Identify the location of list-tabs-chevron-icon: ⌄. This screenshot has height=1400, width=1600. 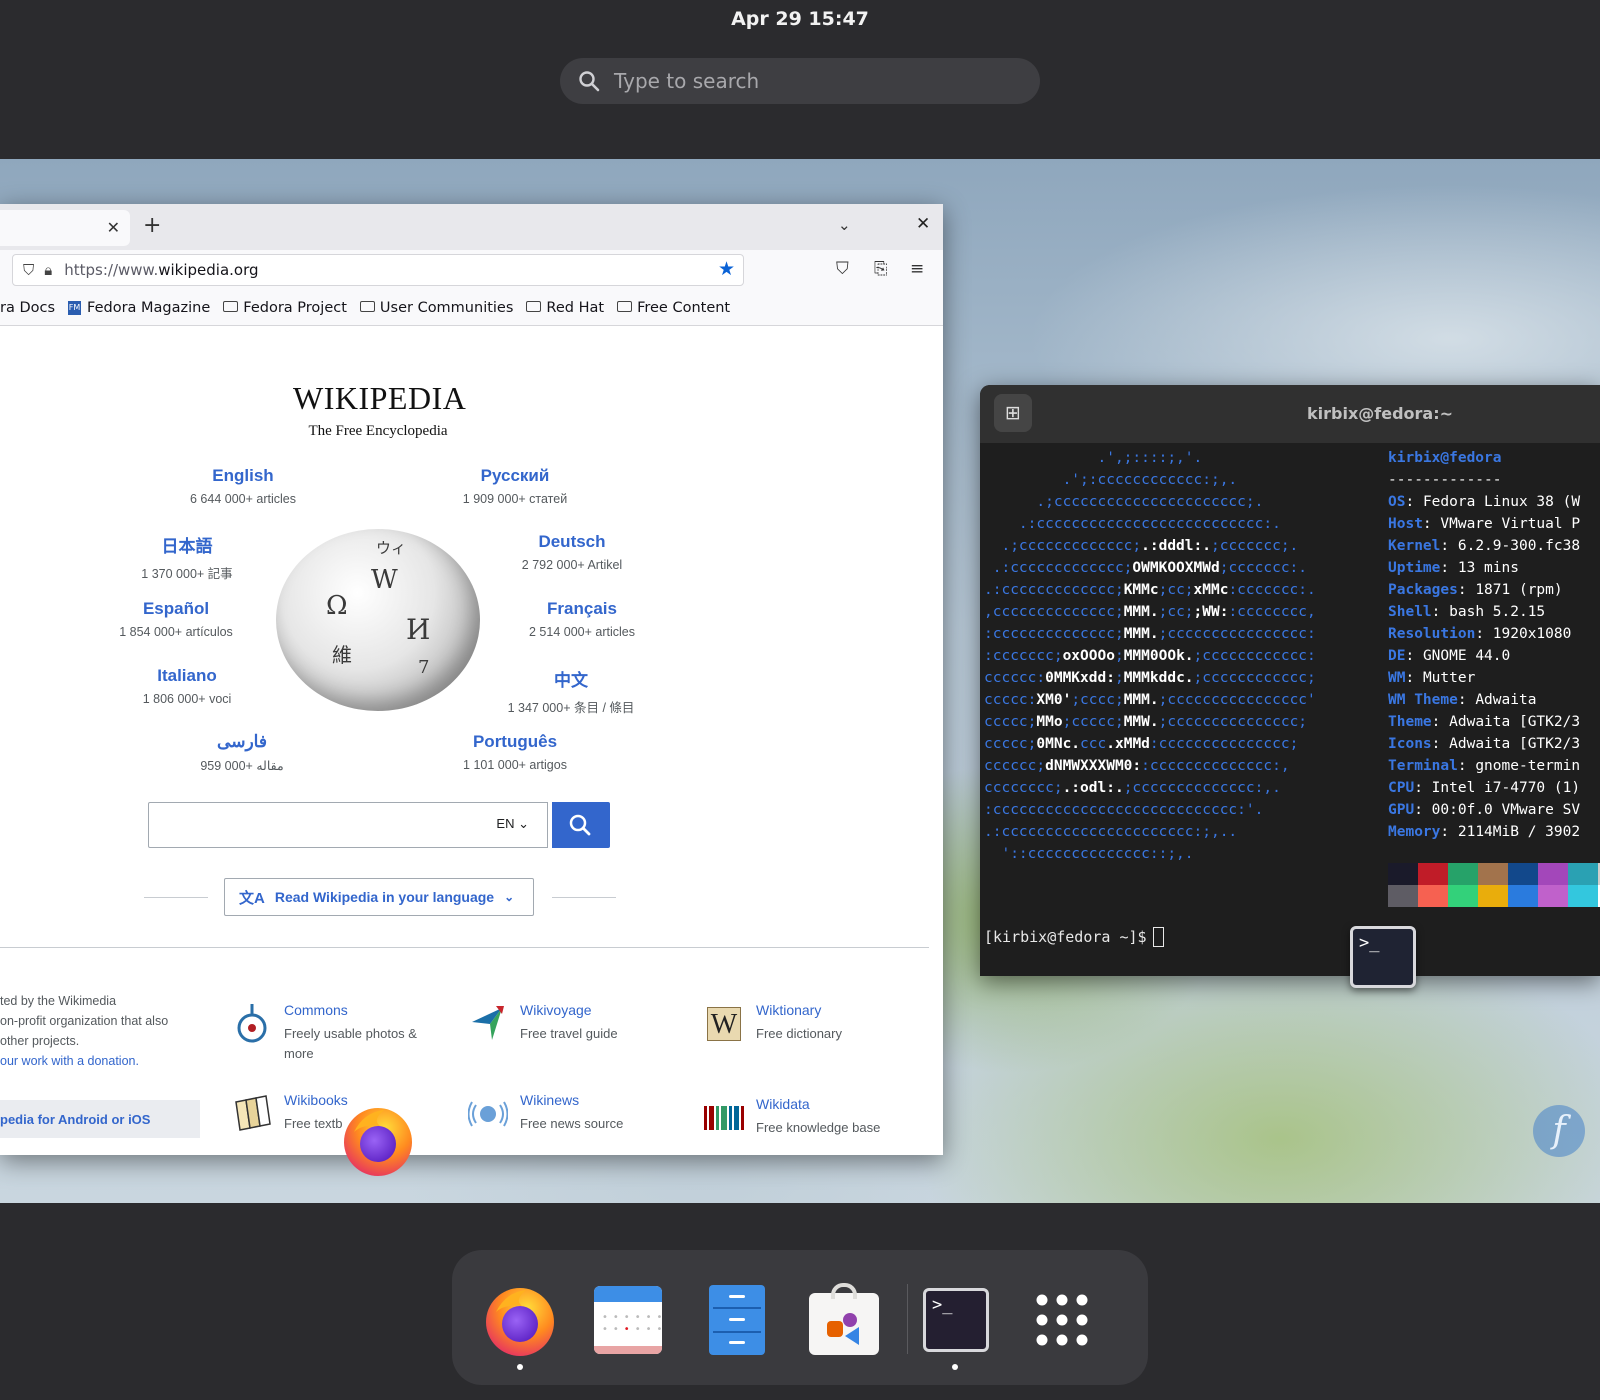
(844, 225).